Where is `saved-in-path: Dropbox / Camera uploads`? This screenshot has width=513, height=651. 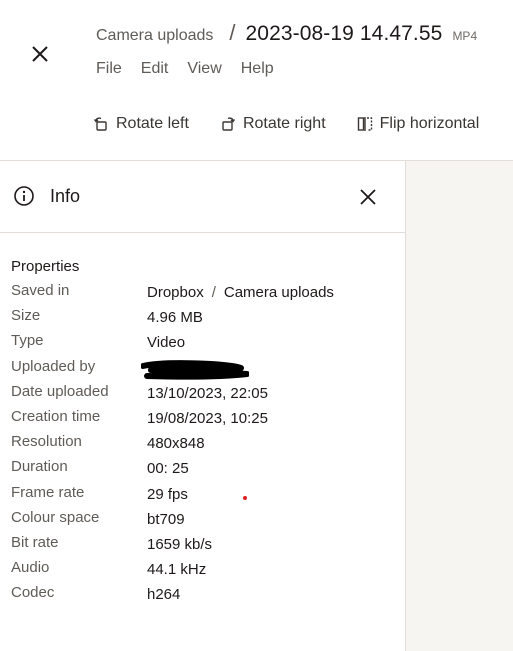
saved-in-path: Dropbox / Camera uploads is located at coordinates (240, 292).